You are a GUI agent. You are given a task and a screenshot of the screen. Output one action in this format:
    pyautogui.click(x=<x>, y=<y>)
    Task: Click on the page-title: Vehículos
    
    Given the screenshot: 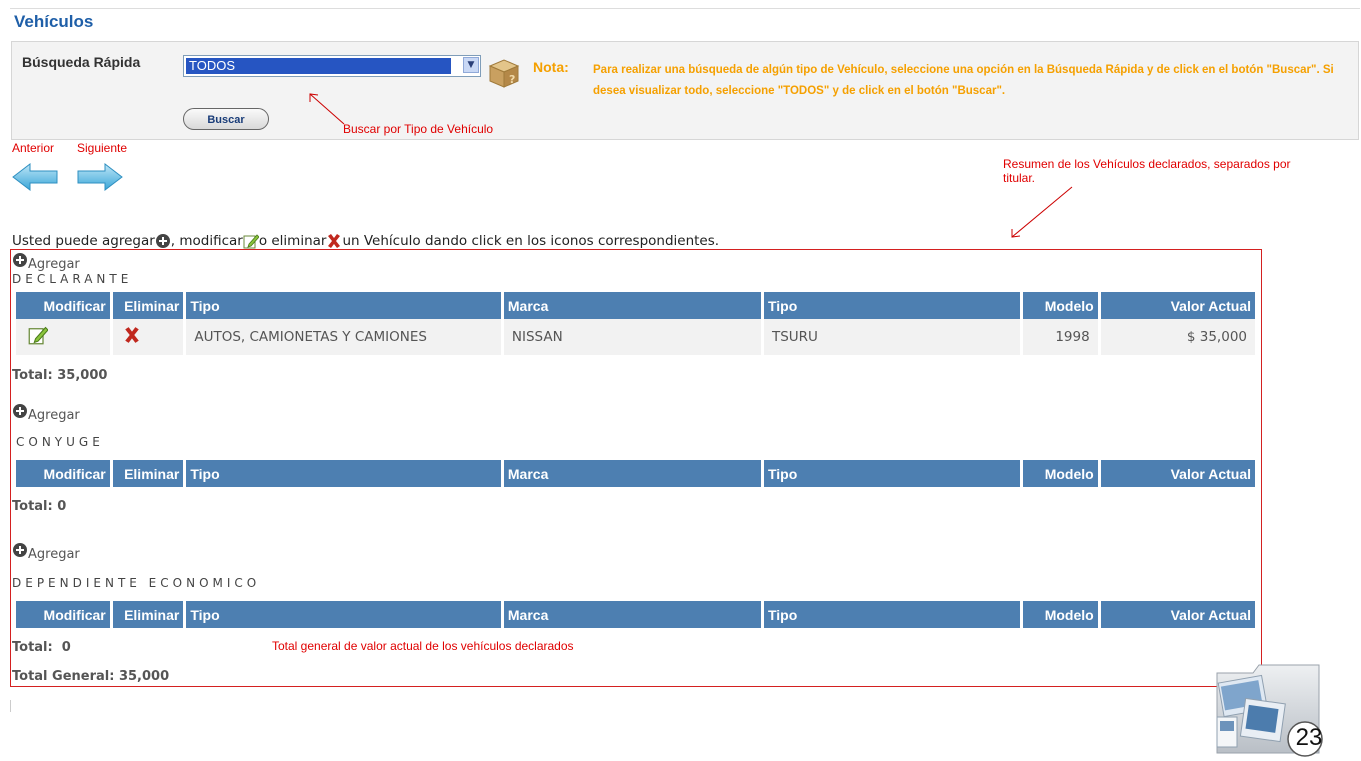 What is the action you would take?
    pyautogui.click(x=54, y=21)
    